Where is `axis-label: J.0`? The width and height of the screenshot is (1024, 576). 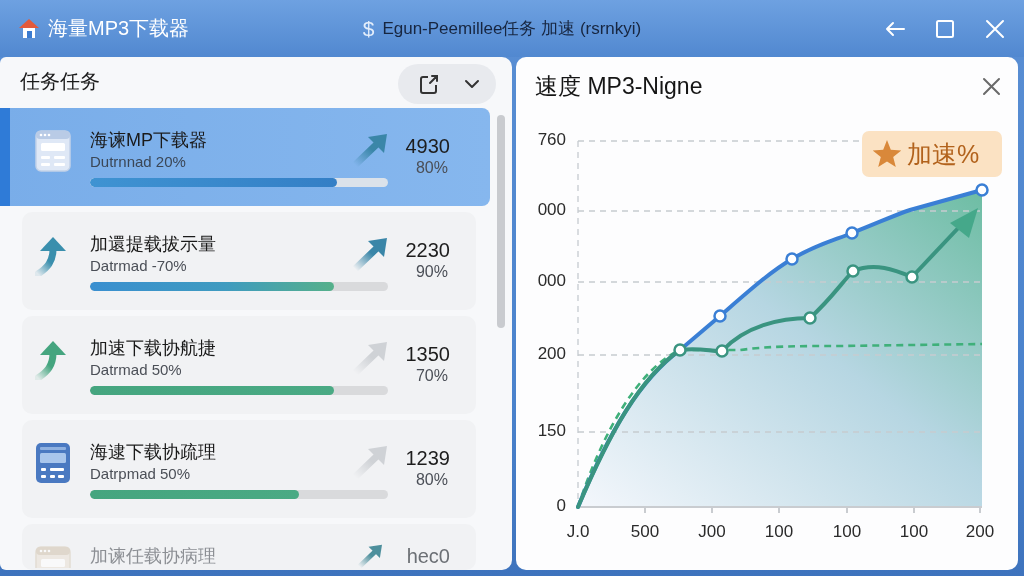 axis-label: J.0 is located at coordinates (578, 532).